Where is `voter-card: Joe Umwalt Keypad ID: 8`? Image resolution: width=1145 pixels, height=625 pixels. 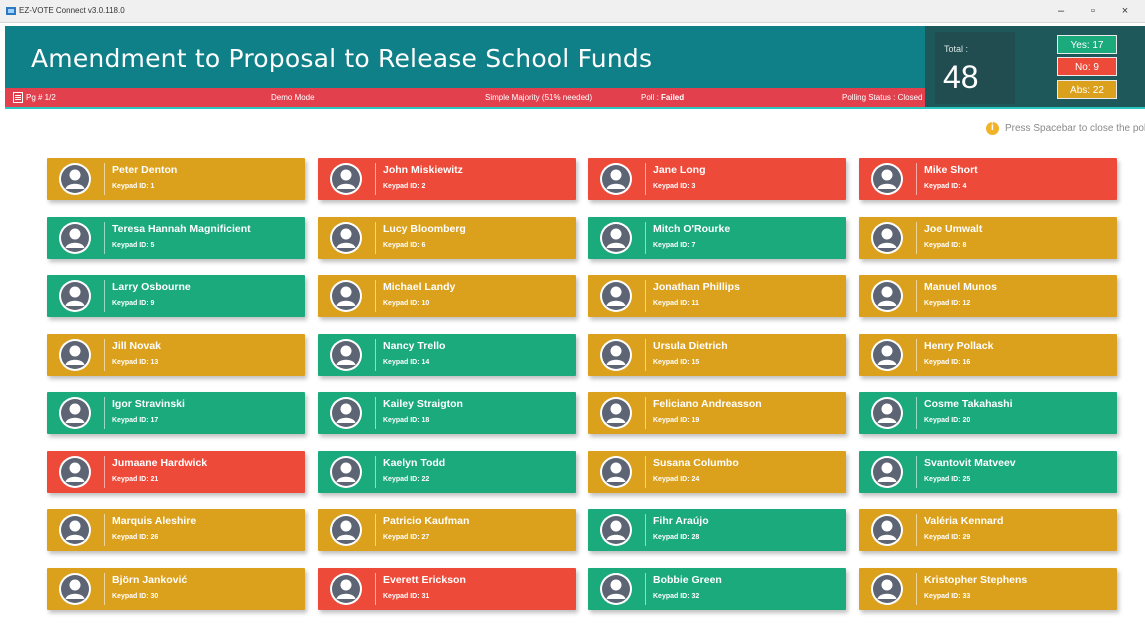 voter-card: Joe Umwalt Keypad ID: 8 is located at coordinates (988, 237).